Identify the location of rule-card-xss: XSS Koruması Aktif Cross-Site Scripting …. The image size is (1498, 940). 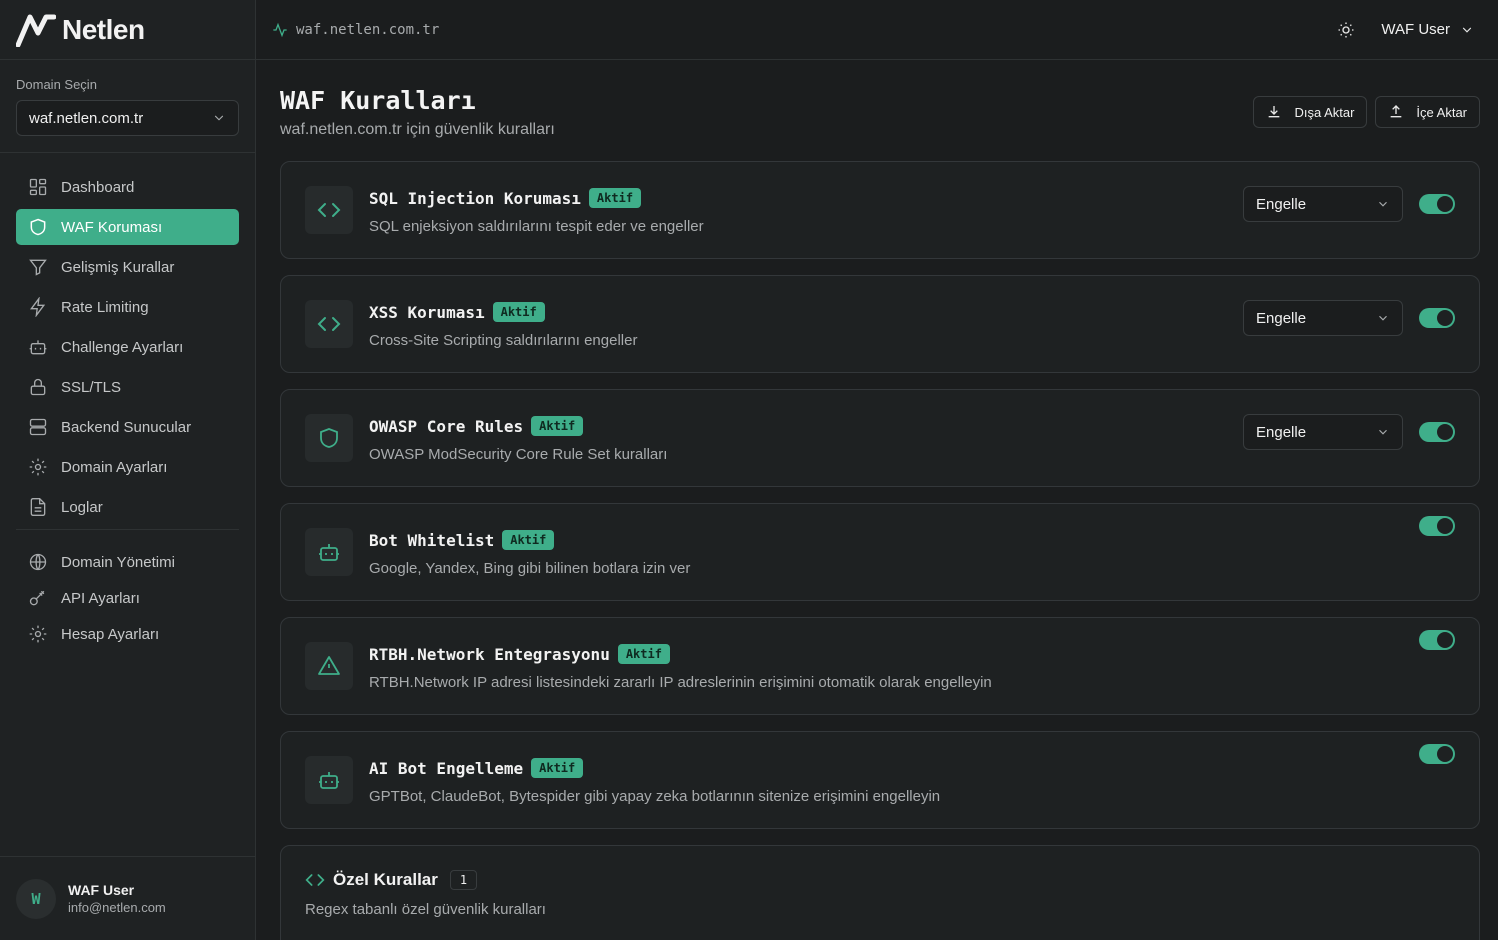
(880, 324).